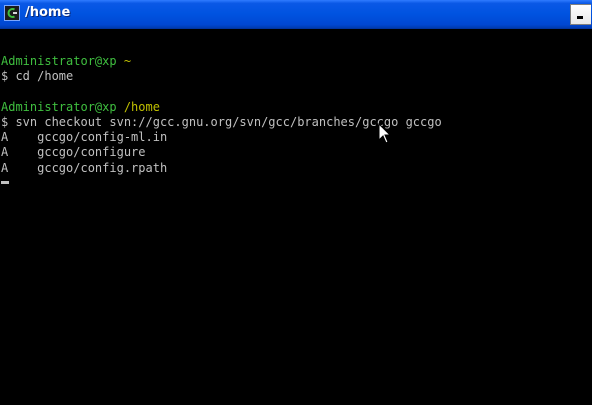 This screenshot has width=592, height=405. Describe the element at coordinates (141, 106) in the screenshot. I see `prompt-path: /home` at that location.